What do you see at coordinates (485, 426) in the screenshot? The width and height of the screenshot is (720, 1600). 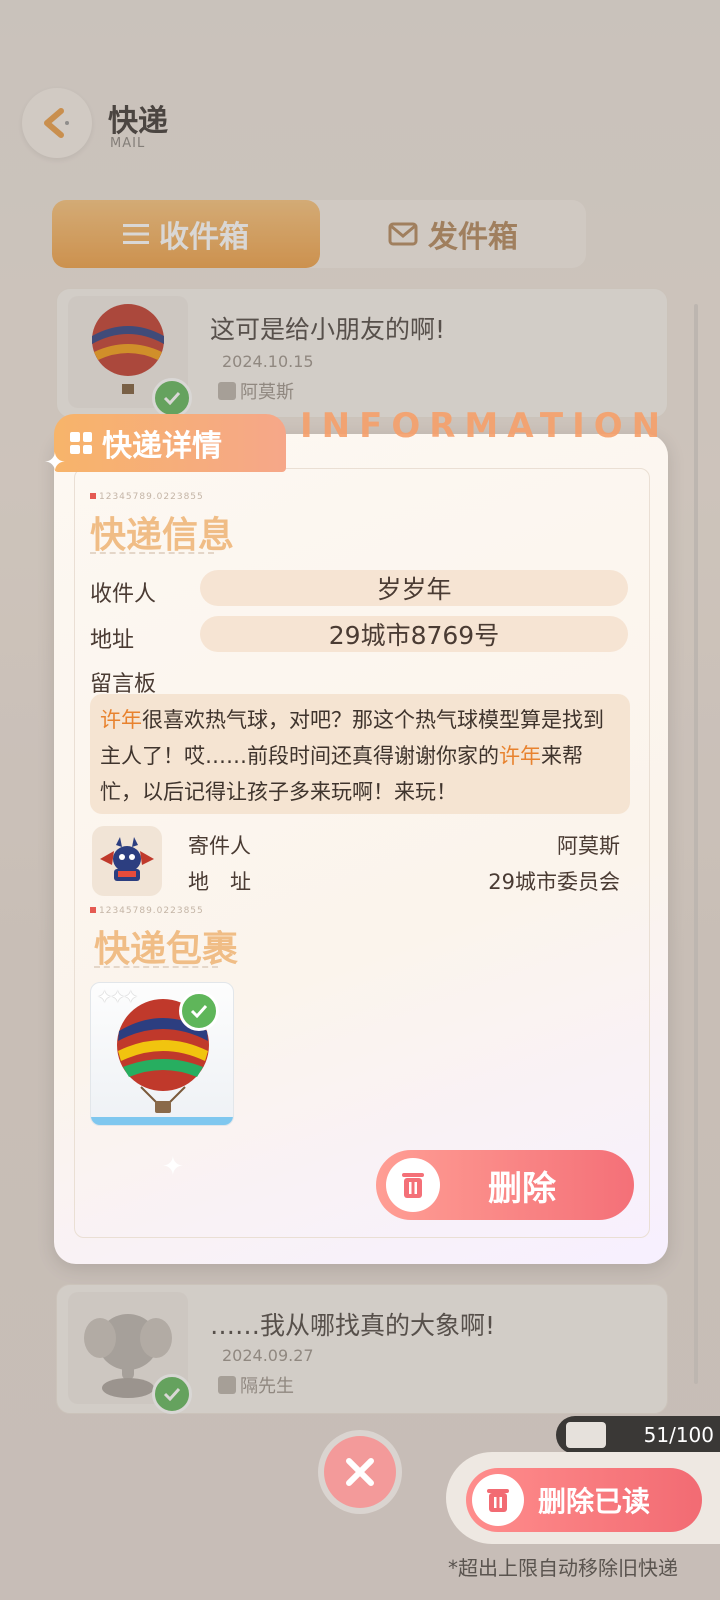 I see `banner-word: INFORMATION` at bounding box center [485, 426].